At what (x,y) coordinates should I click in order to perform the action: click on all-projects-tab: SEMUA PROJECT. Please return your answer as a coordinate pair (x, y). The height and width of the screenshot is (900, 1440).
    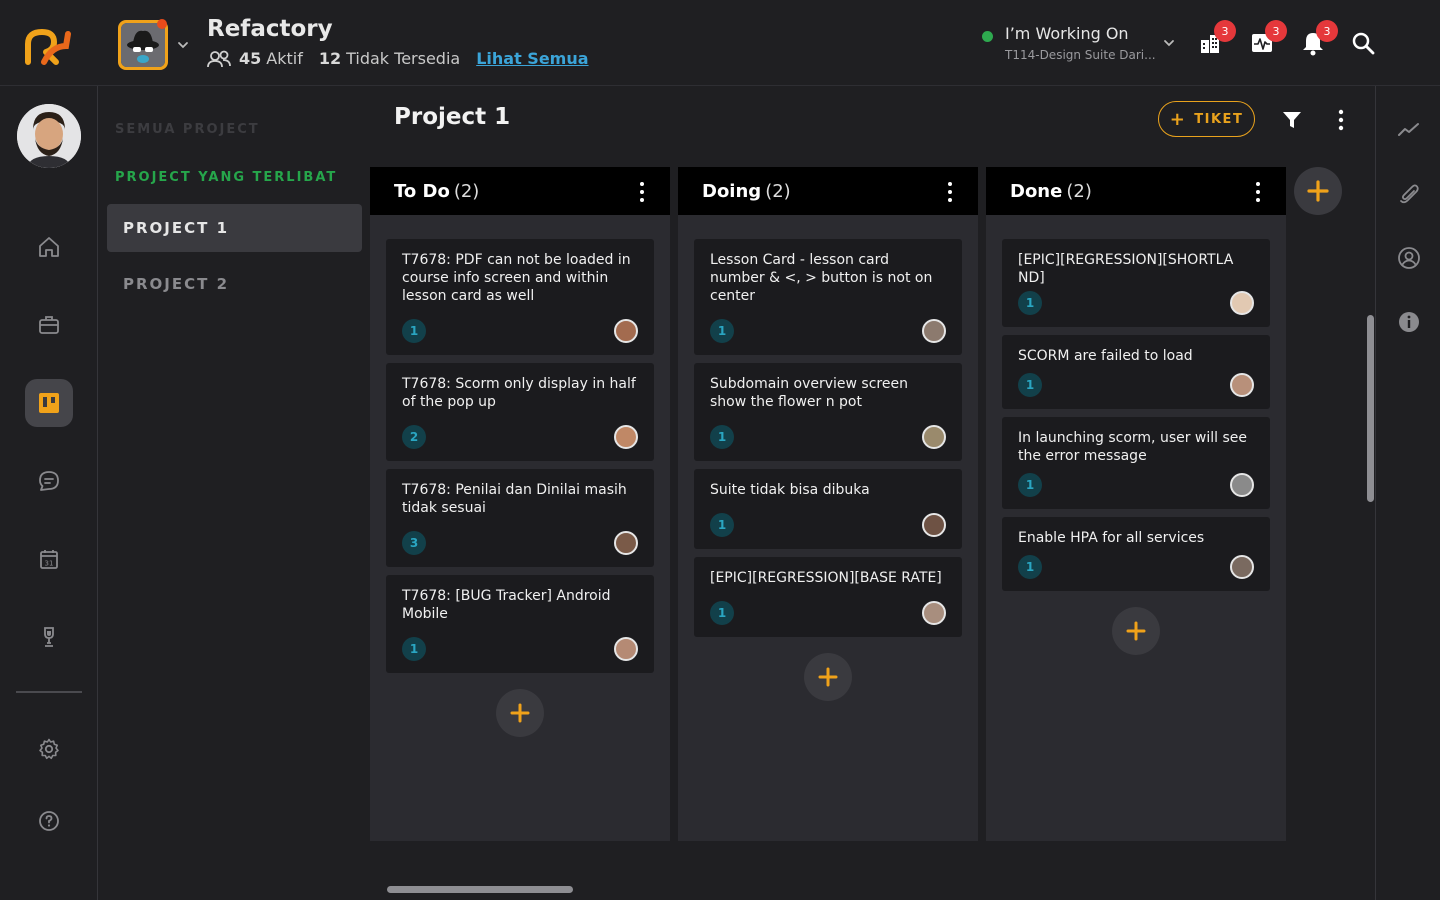
    Looking at the image, I should click on (187, 129).